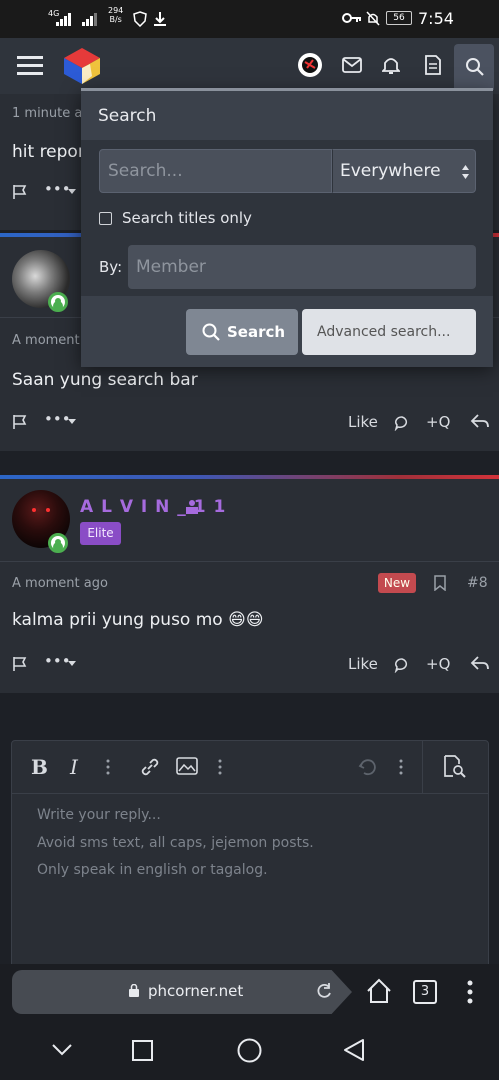  What do you see at coordinates (477, 583) in the screenshot?
I see `post-number: #8` at bounding box center [477, 583].